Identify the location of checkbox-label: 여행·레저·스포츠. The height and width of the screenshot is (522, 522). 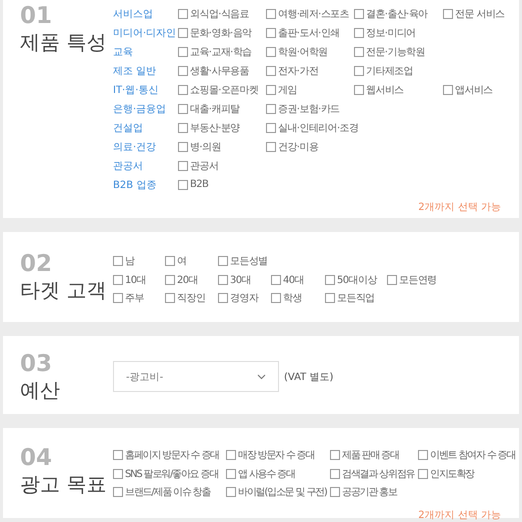
(313, 13).